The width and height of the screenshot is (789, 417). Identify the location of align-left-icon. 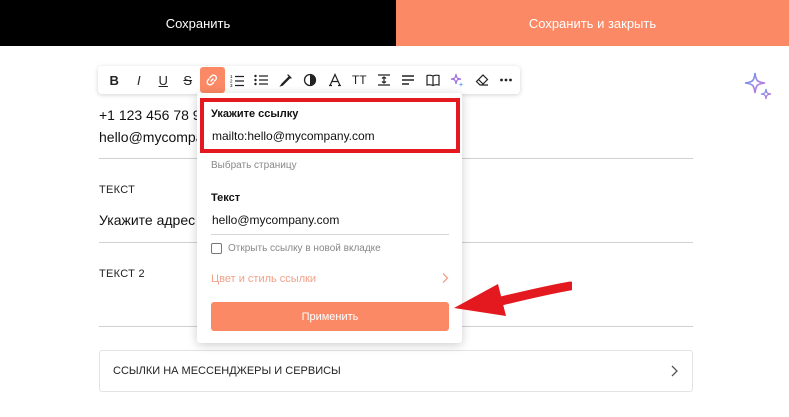
(408, 80).